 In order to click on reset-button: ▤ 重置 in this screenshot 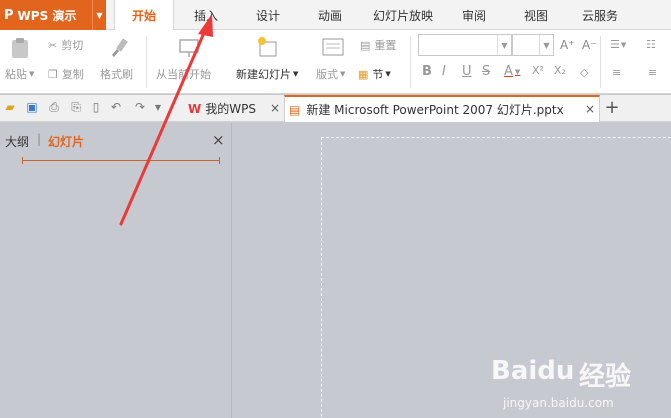, I will do `click(378, 45)`.